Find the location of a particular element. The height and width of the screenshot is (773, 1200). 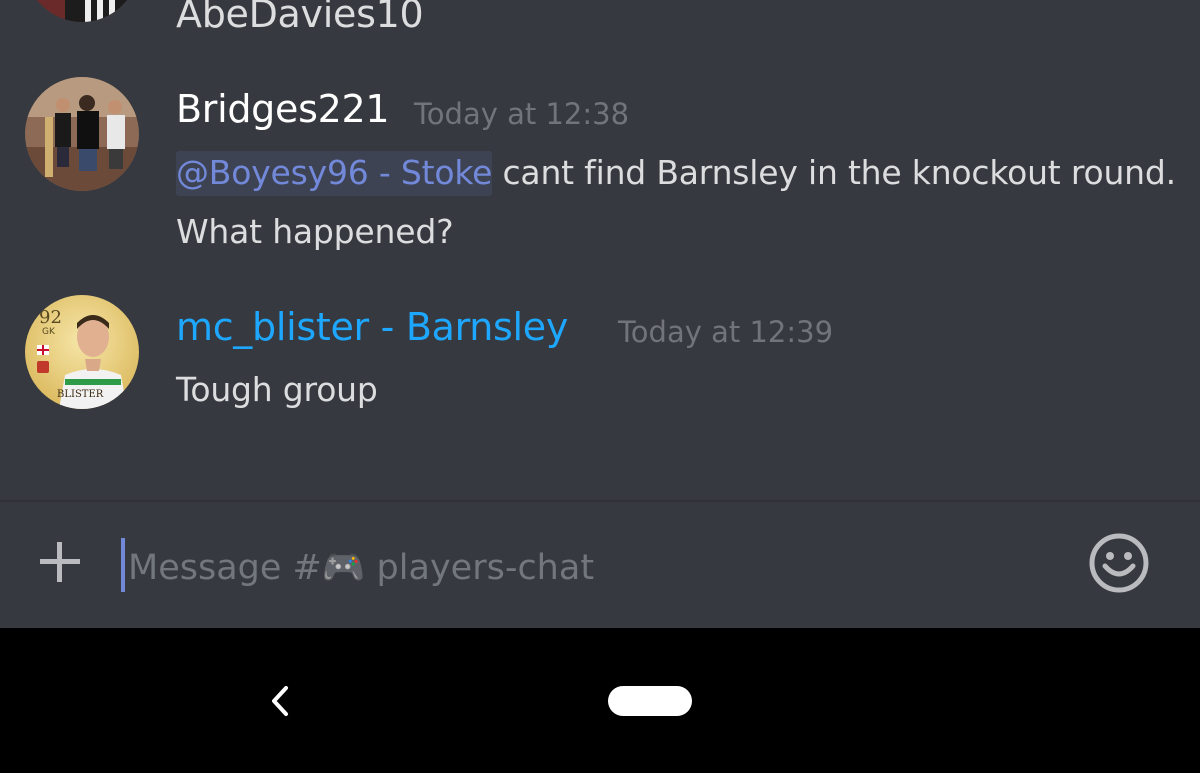

add-attachment-button is located at coordinates (60, 562).